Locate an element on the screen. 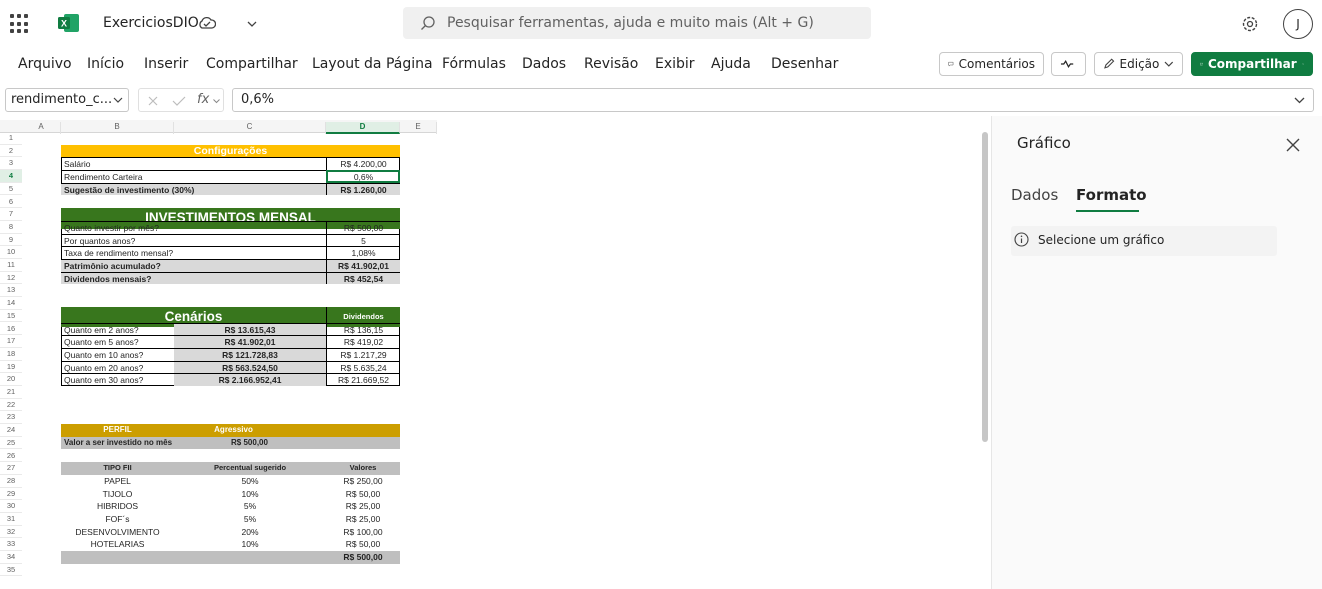  row-header: 34 is located at coordinates (11, 557).